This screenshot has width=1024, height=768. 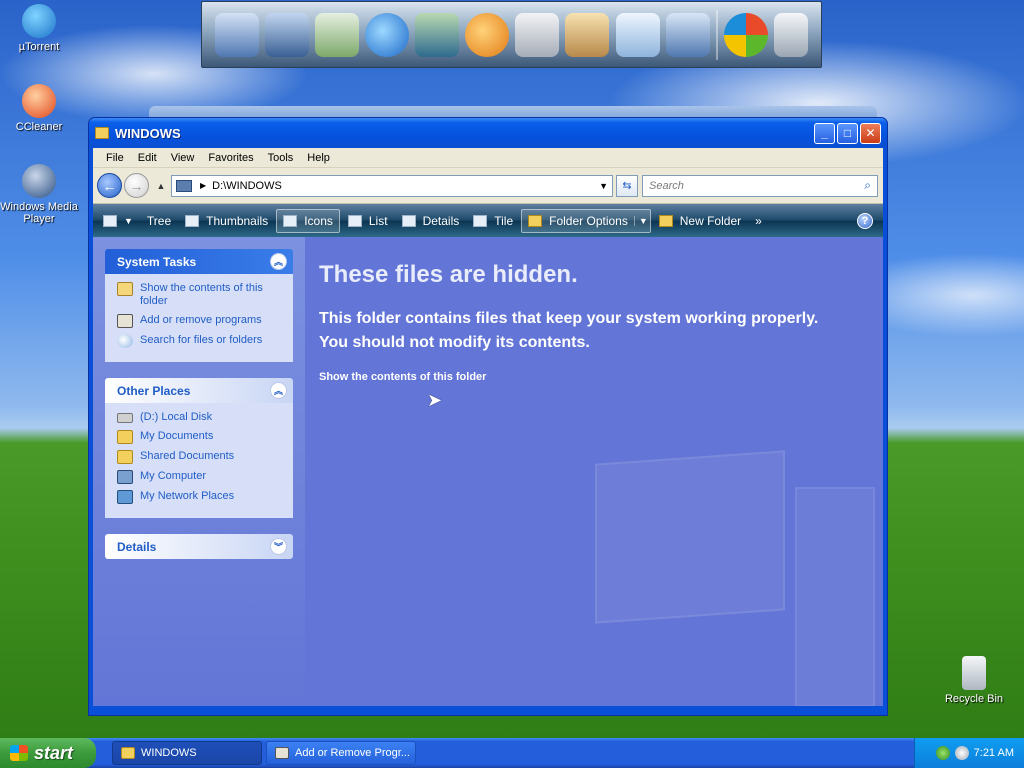 What do you see at coordinates (378, 220) in the screenshot?
I see `list-label: List` at bounding box center [378, 220].